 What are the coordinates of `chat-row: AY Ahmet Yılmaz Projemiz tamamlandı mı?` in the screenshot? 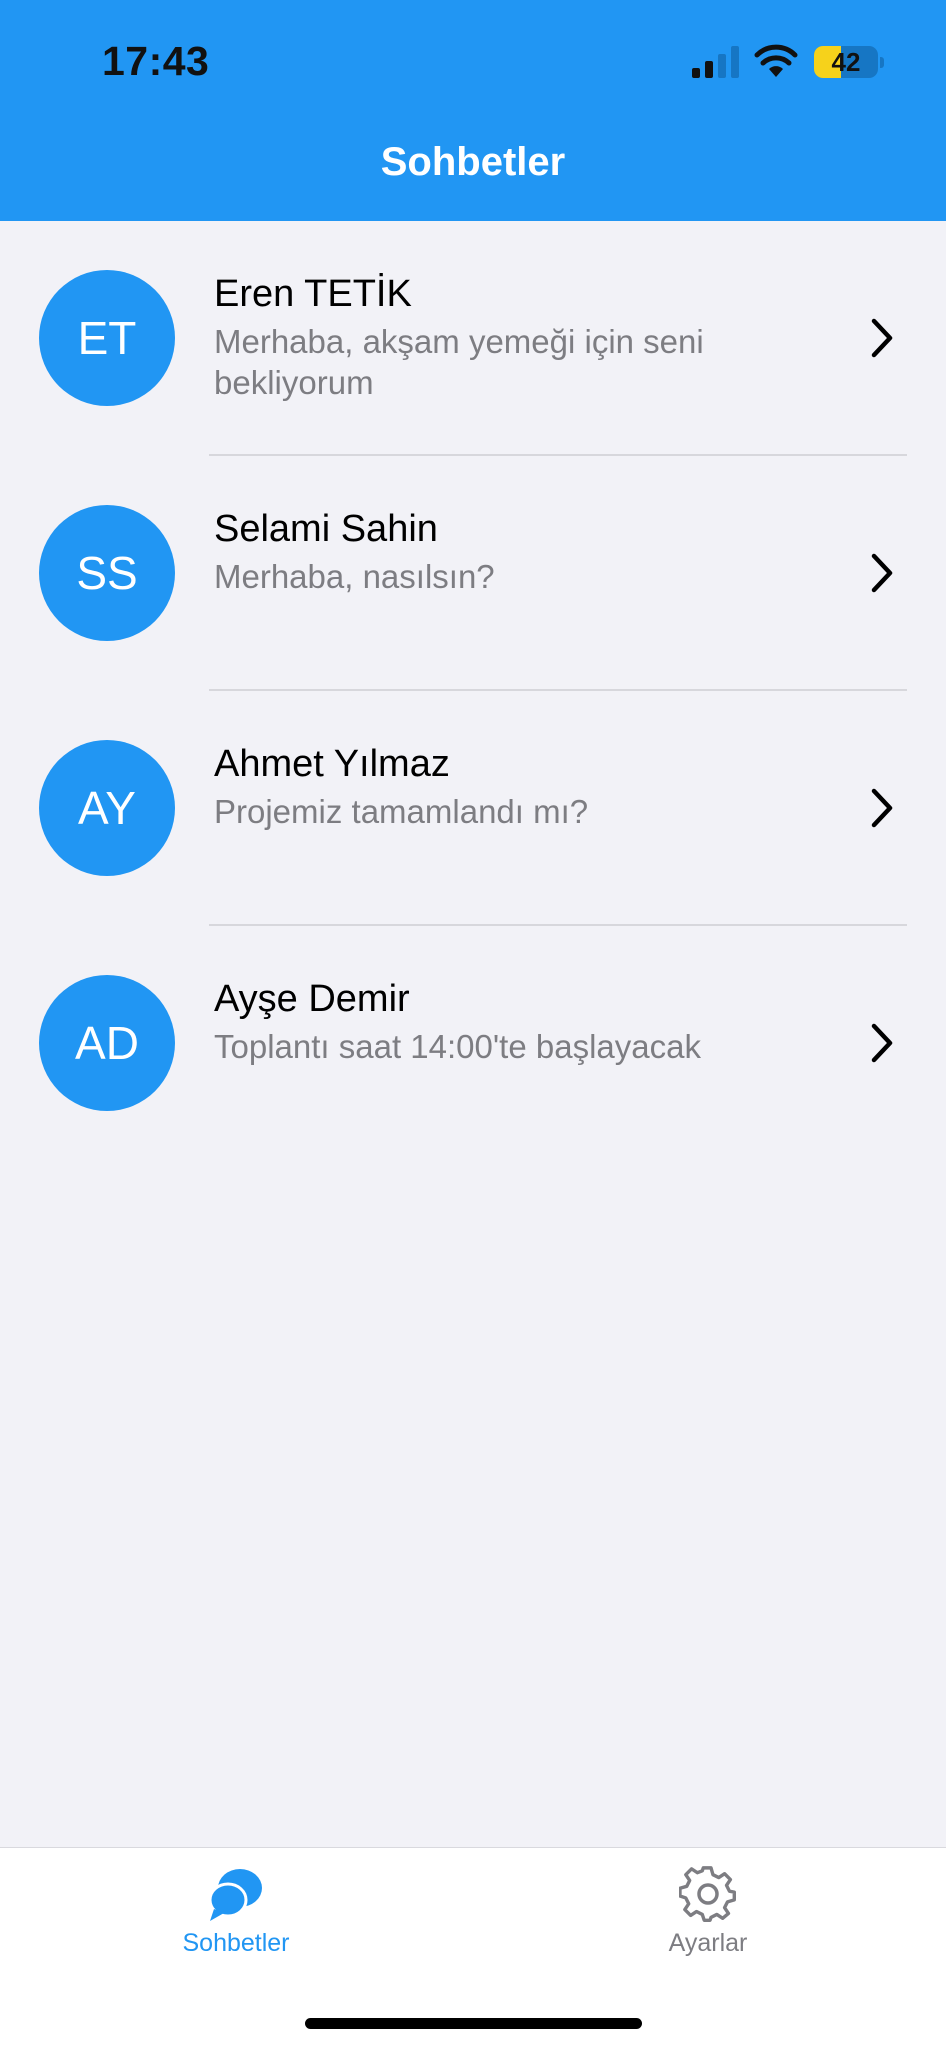 It's located at (473, 808).